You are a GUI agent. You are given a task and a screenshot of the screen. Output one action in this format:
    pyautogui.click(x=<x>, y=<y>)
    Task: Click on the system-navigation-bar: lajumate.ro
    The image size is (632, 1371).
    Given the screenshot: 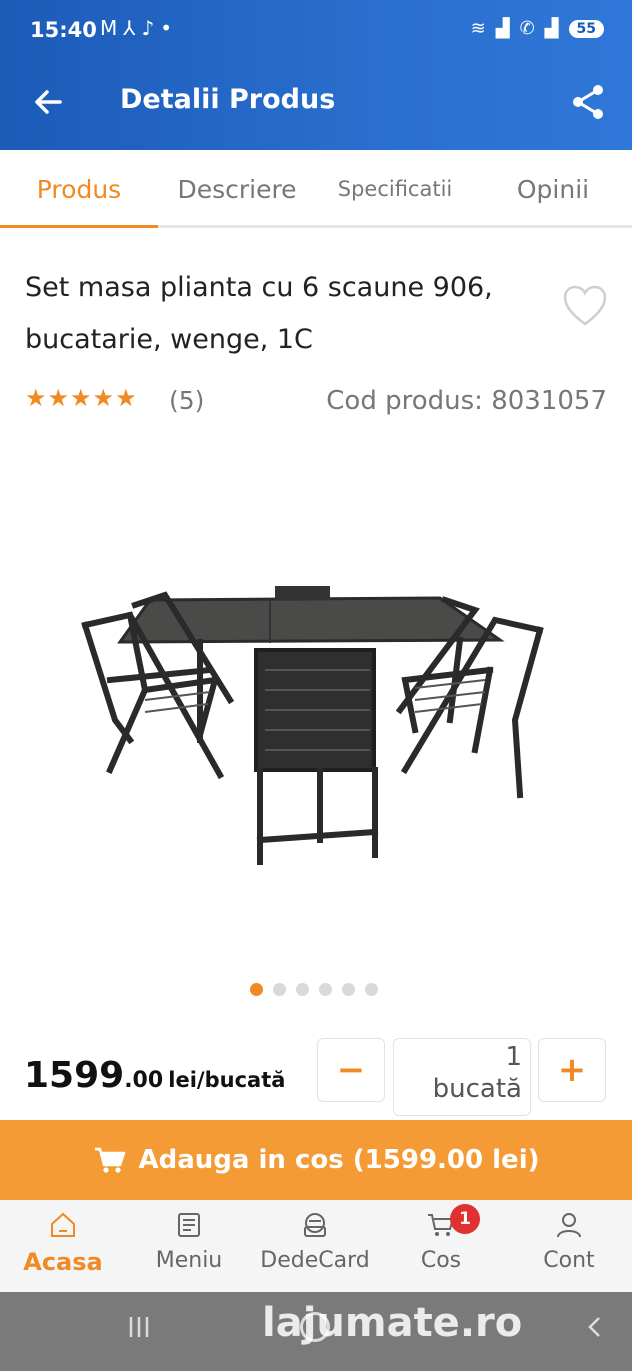 What is the action you would take?
    pyautogui.click(x=316, y=1331)
    